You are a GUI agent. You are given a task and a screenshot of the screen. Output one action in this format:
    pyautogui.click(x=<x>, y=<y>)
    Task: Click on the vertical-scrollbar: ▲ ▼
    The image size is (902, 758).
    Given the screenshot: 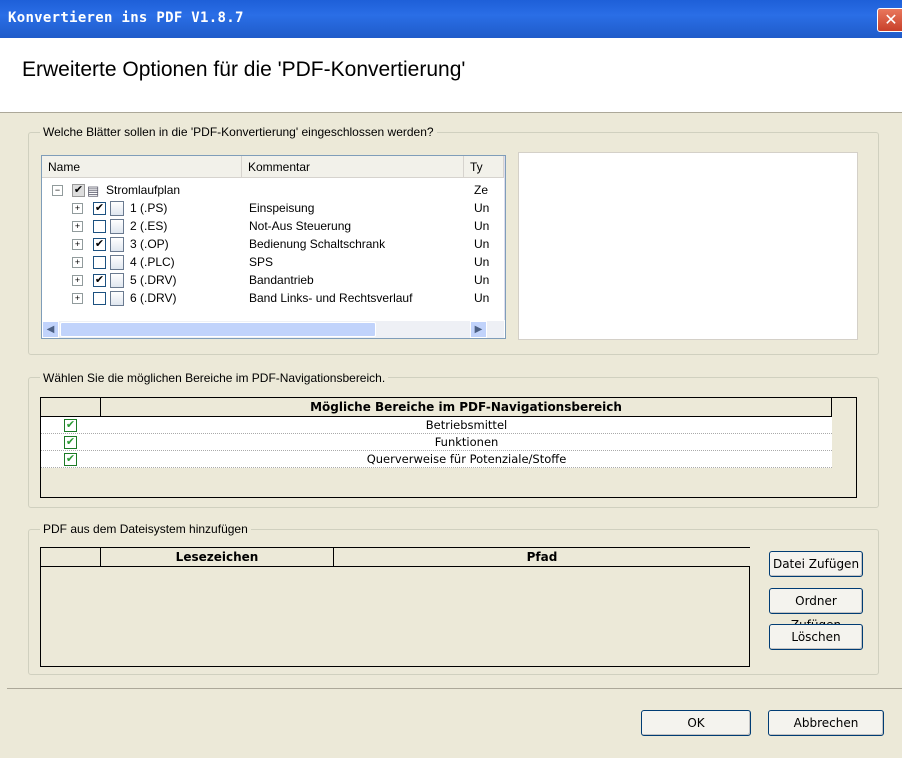 What is the action you would take?
    pyautogui.click(x=505, y=238)
    